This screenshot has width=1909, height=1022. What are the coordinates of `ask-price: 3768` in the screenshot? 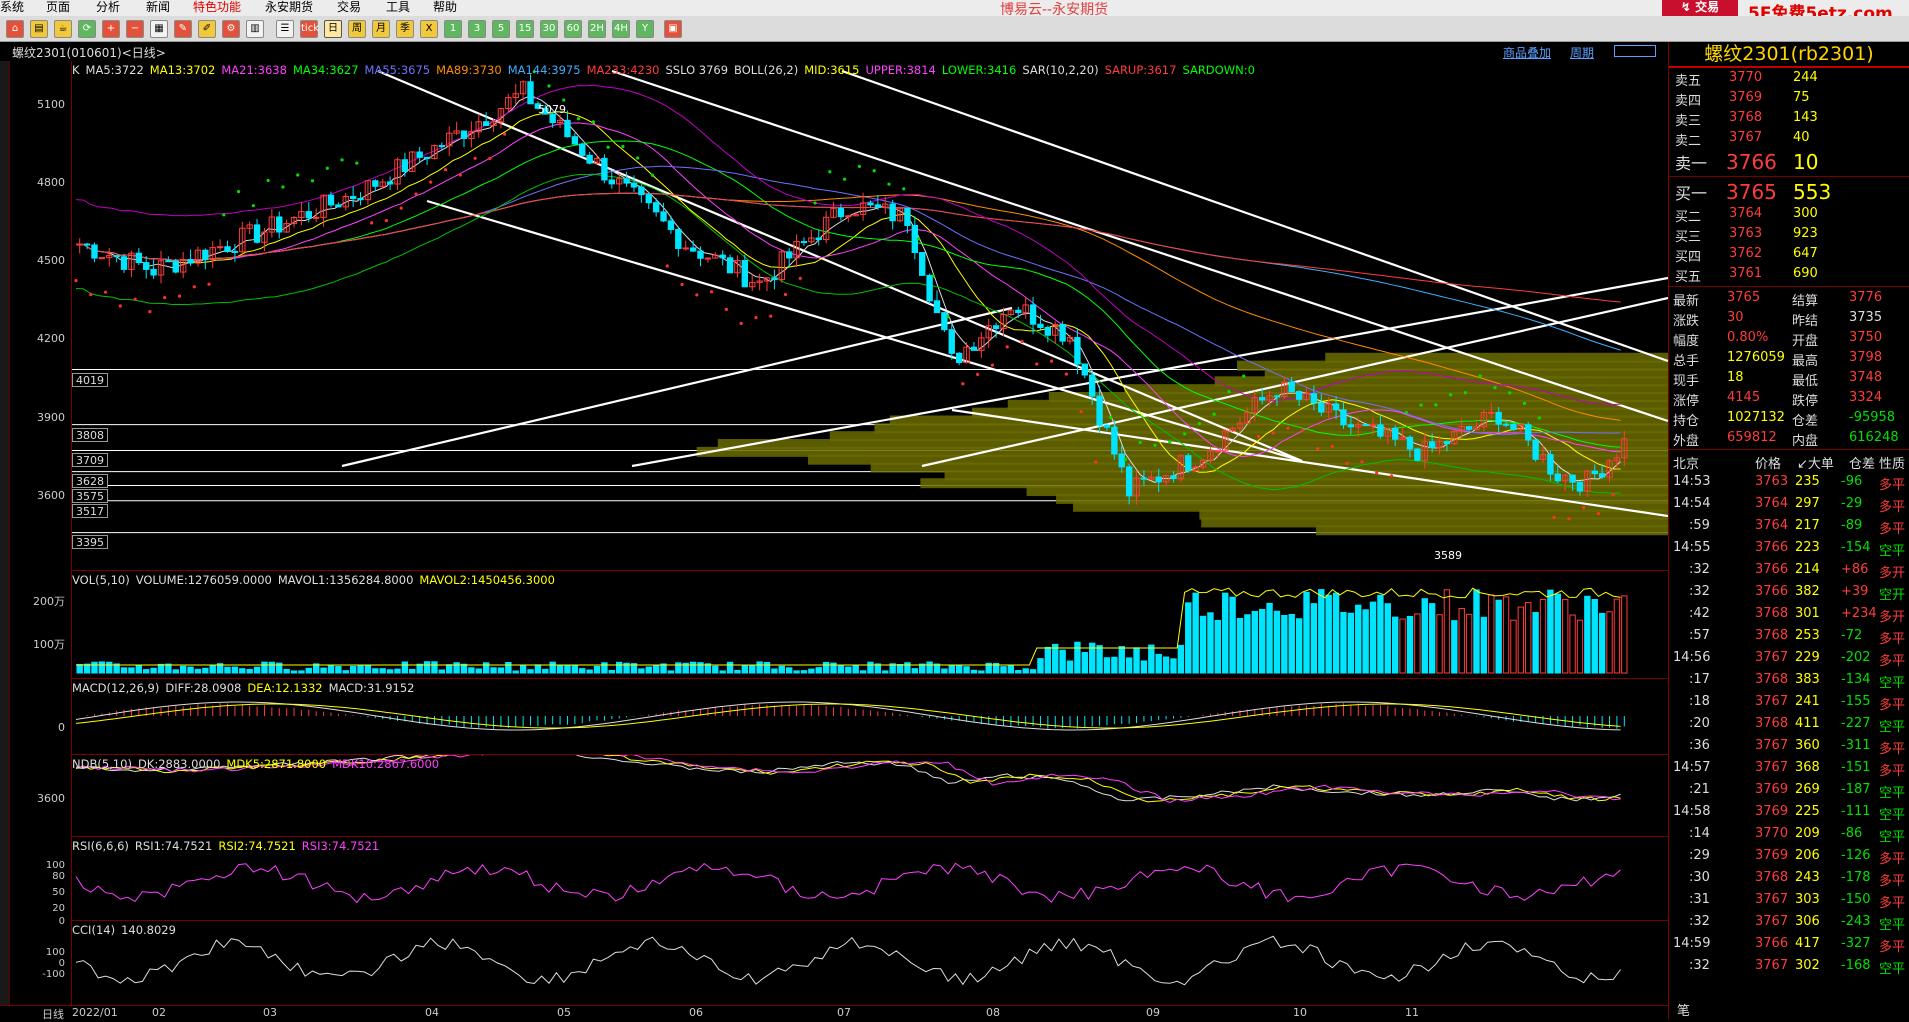 It's located at (1746, 117).